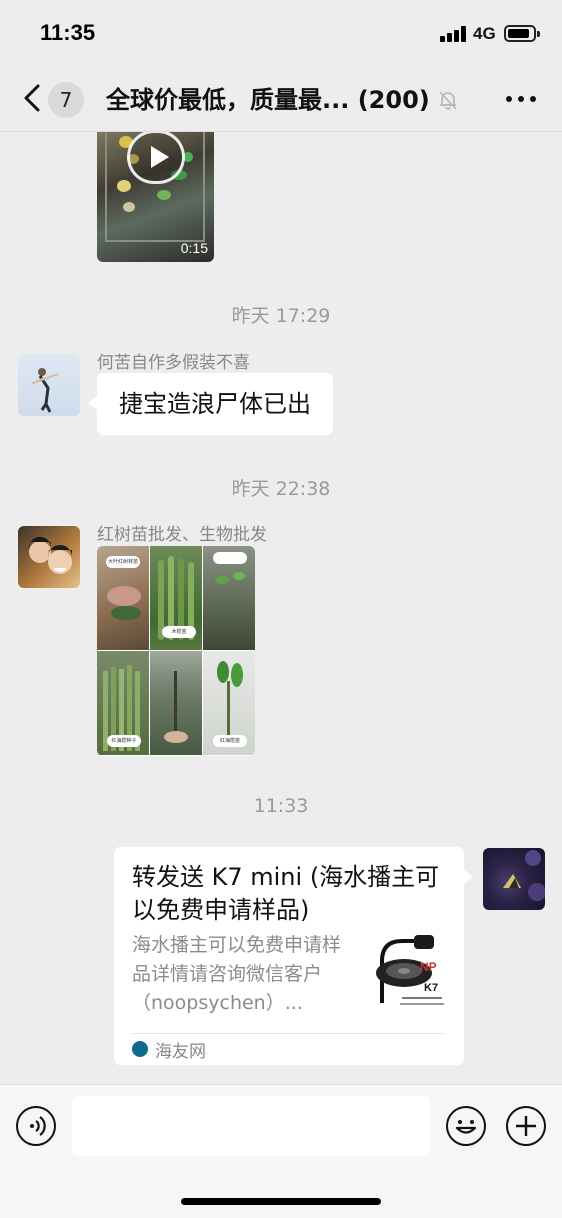  What do you see at coordinates (230, 558) in the screenshot?
I see `photo-tag` at bounding box center [230, 558].